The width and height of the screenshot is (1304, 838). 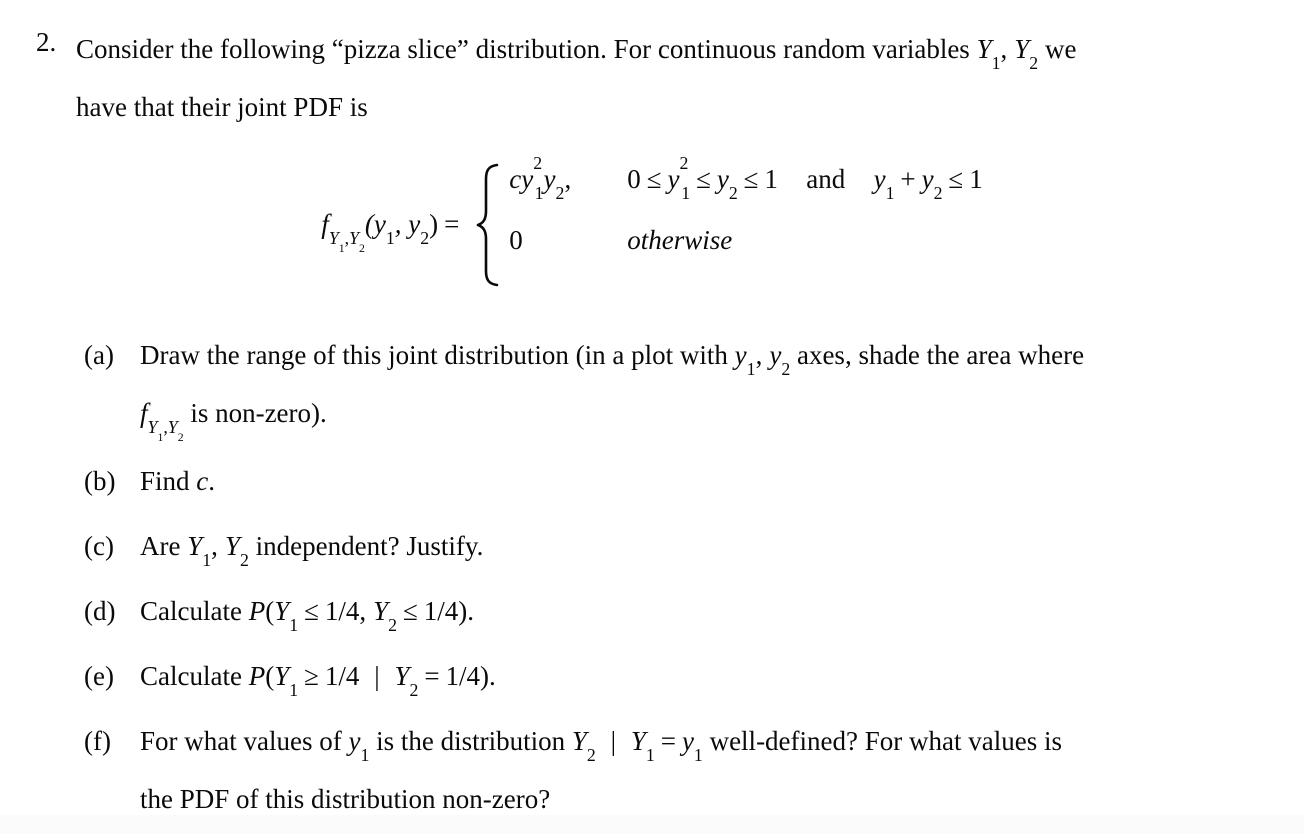 I want to click on case-condition-otherwise: otherwise, so click(x=680, y=240).